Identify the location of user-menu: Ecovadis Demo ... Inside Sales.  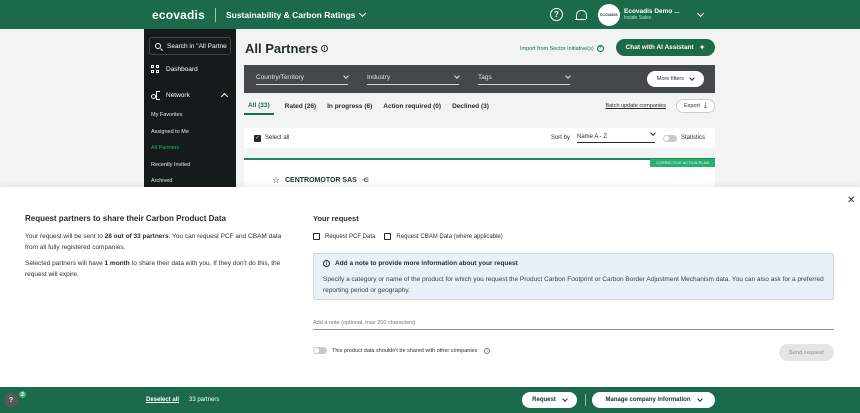
(652, 15).